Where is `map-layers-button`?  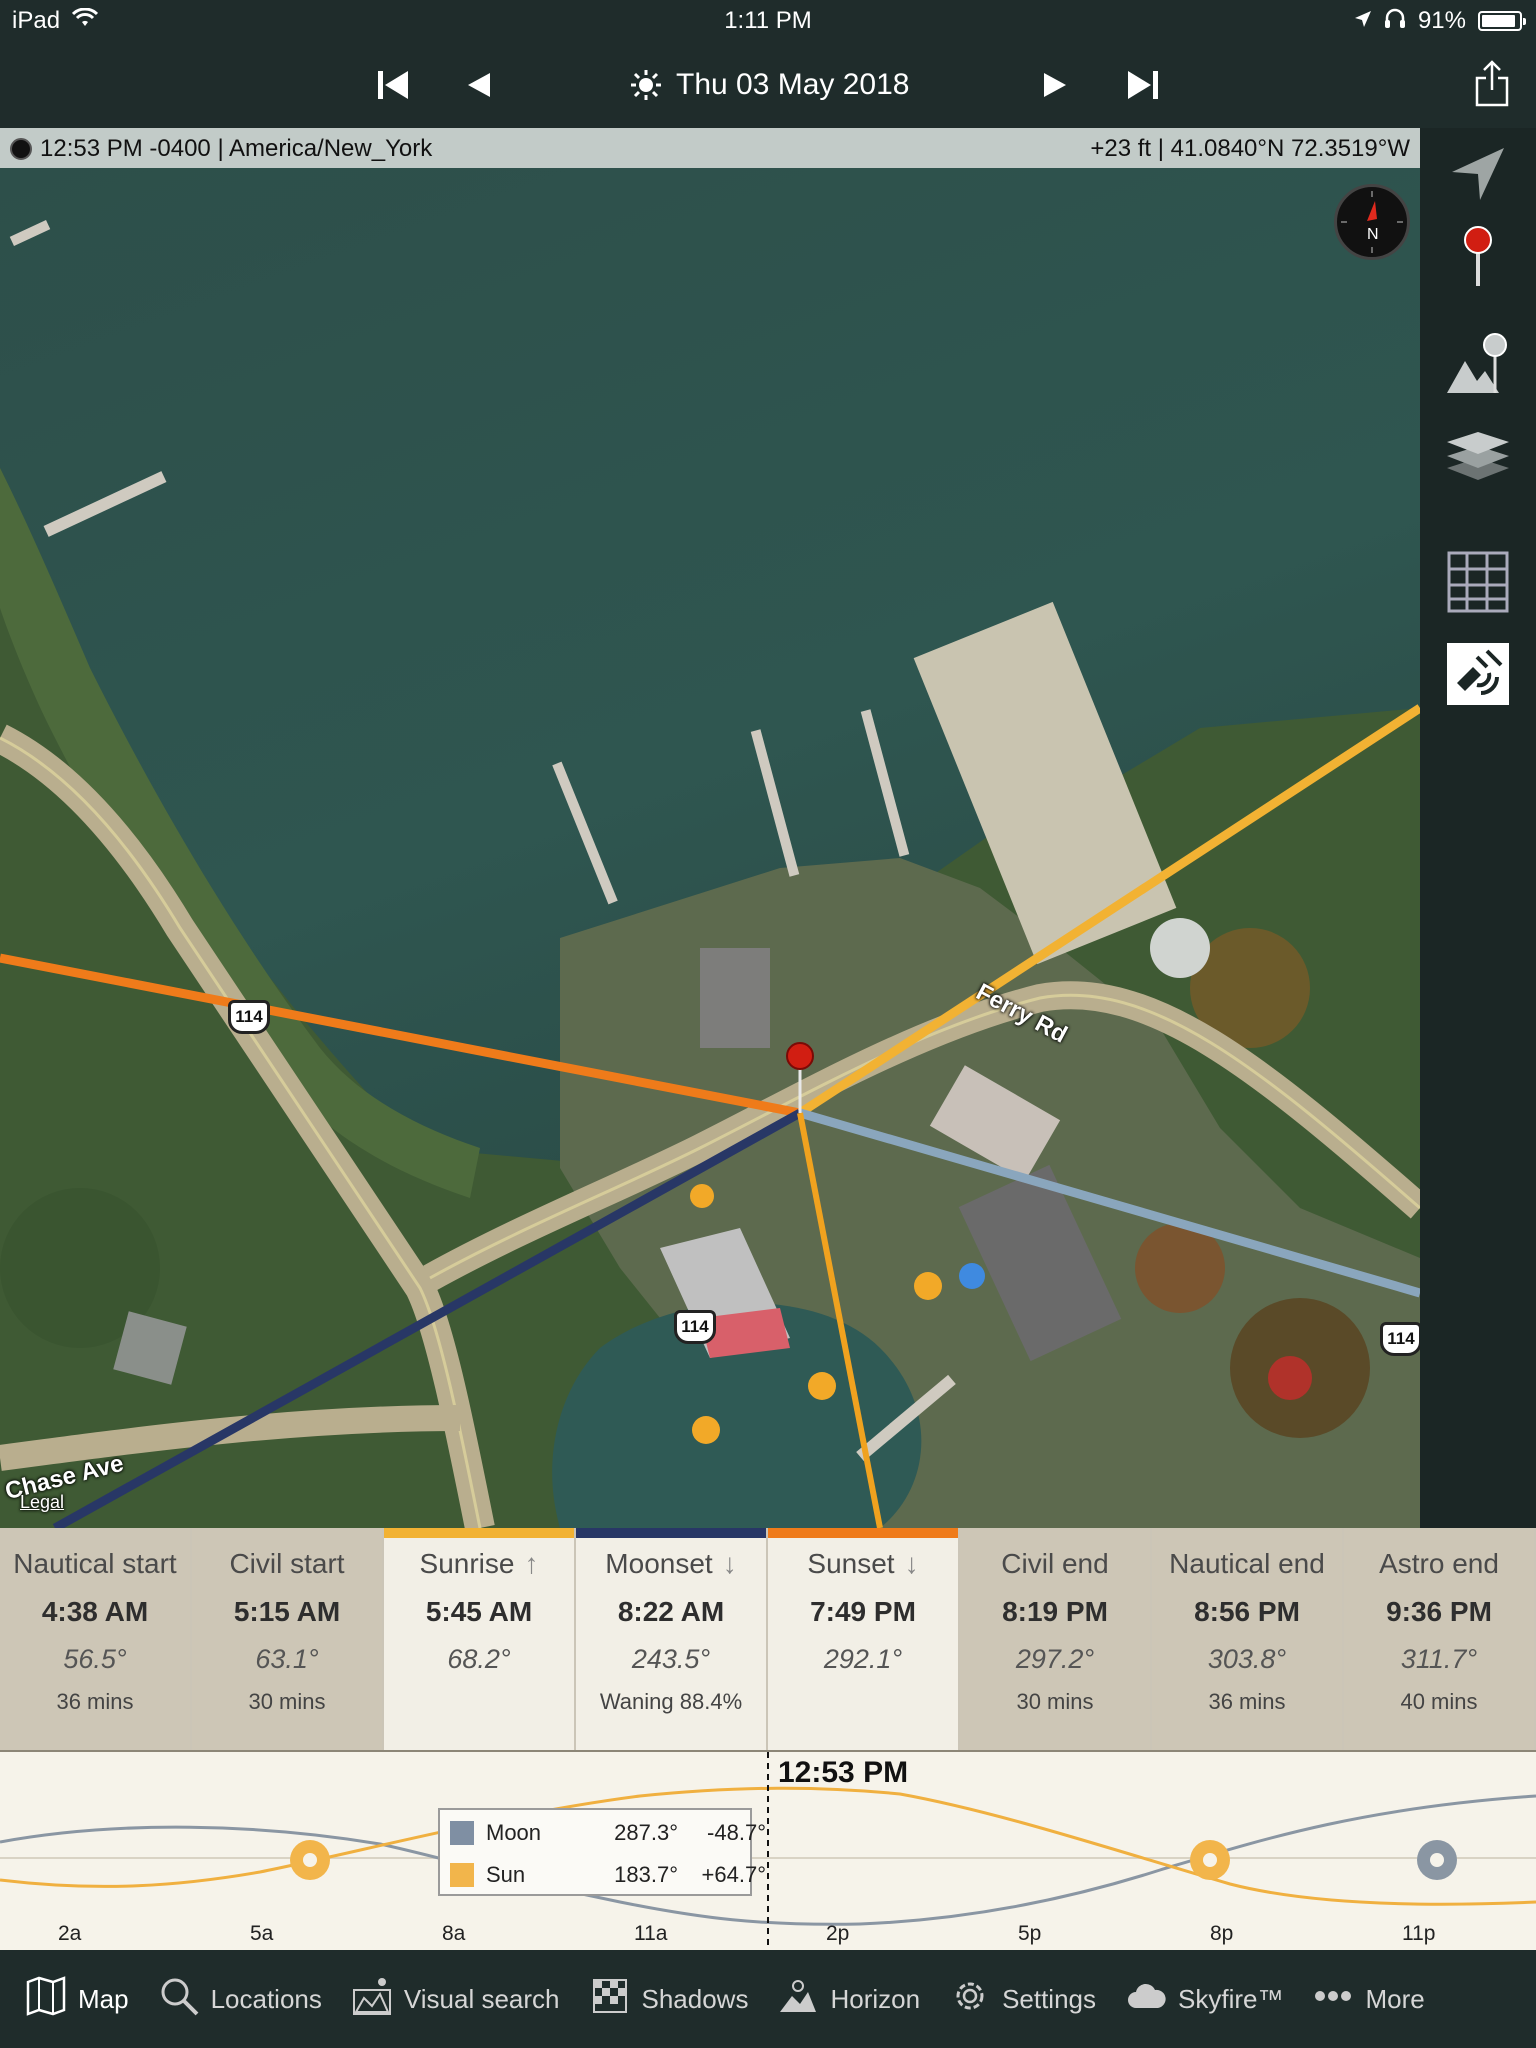 map-layers-button is located at coordinates (1478, 454).